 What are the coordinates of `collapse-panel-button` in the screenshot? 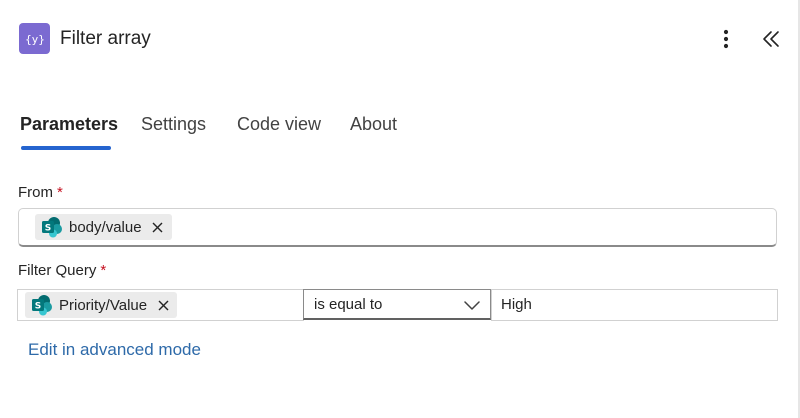 It's located at (771, 39).